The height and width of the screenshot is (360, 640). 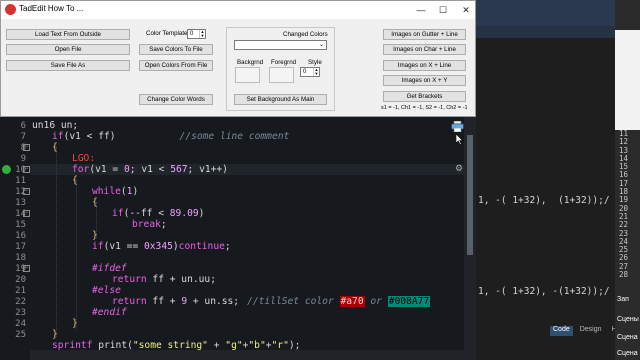 I want to click on code-line-12: while(1), so click(x=115, y=191).